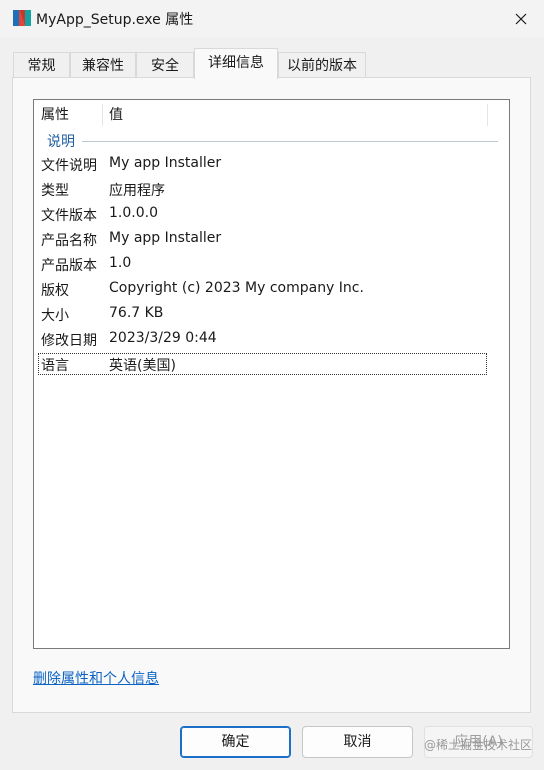 The height and width of the screenshot is (770, 544). I want to click on group-divider, so click(290, 141).